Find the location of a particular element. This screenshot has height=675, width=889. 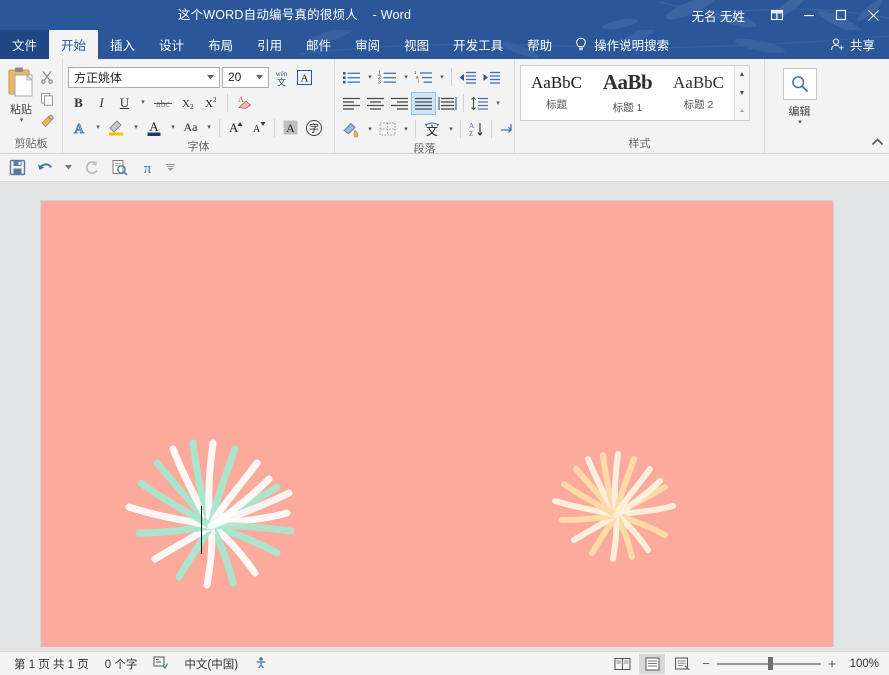

grow-font-button: A is located at coordinates (235, 127).